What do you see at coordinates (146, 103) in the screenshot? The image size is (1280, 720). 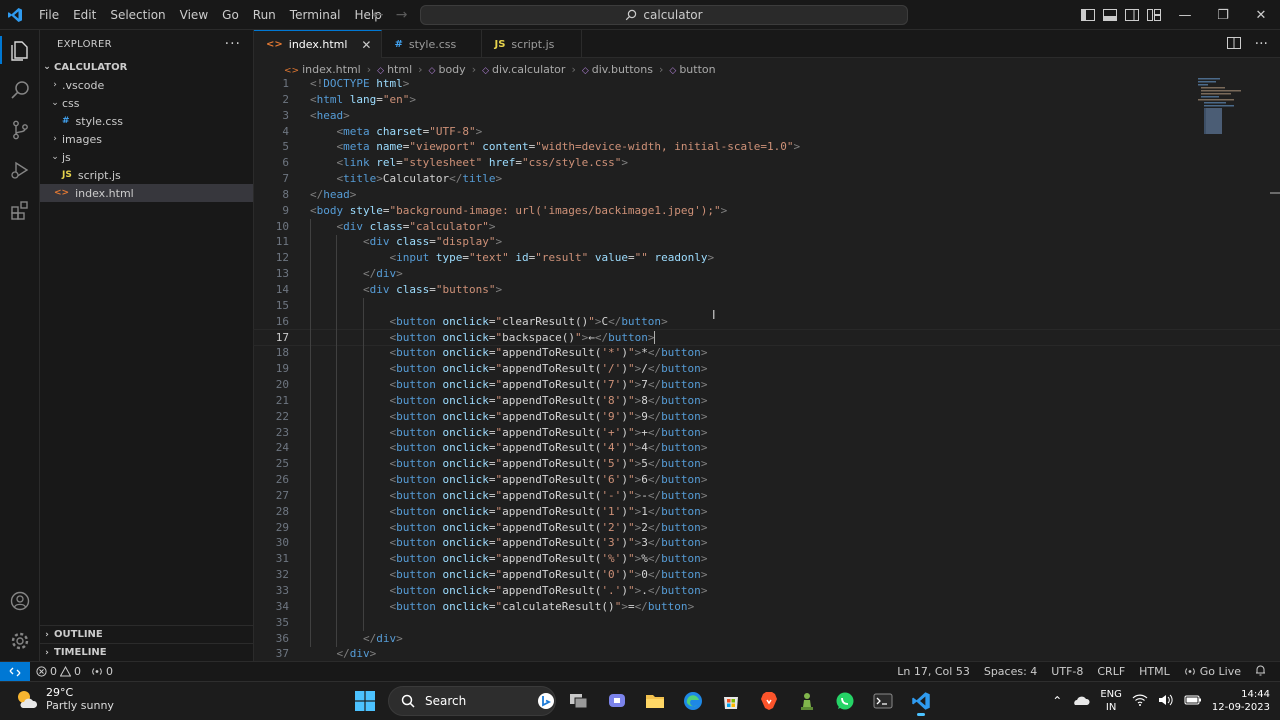 I see `tree-item-css: ⌄ css` at bounding box center [146, 103].